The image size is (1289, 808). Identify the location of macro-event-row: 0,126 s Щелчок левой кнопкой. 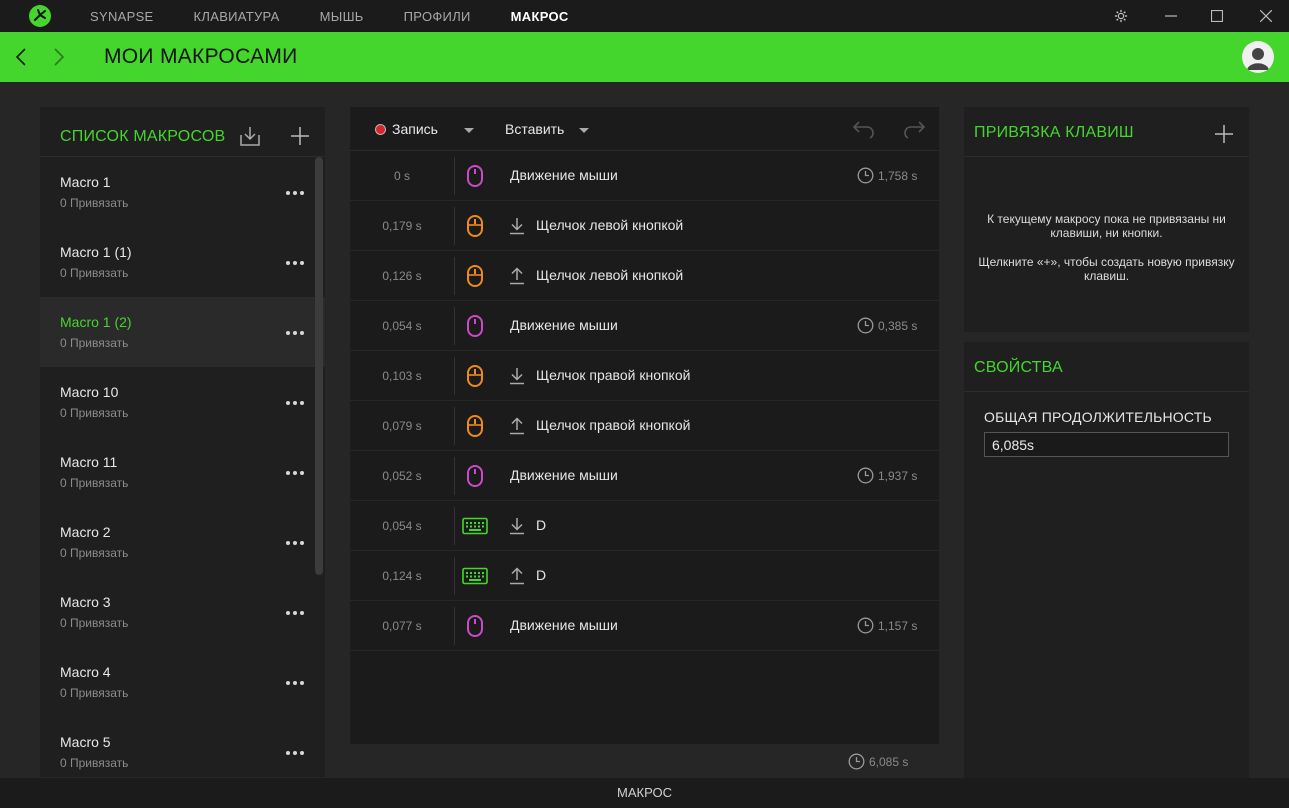
(644, 276).